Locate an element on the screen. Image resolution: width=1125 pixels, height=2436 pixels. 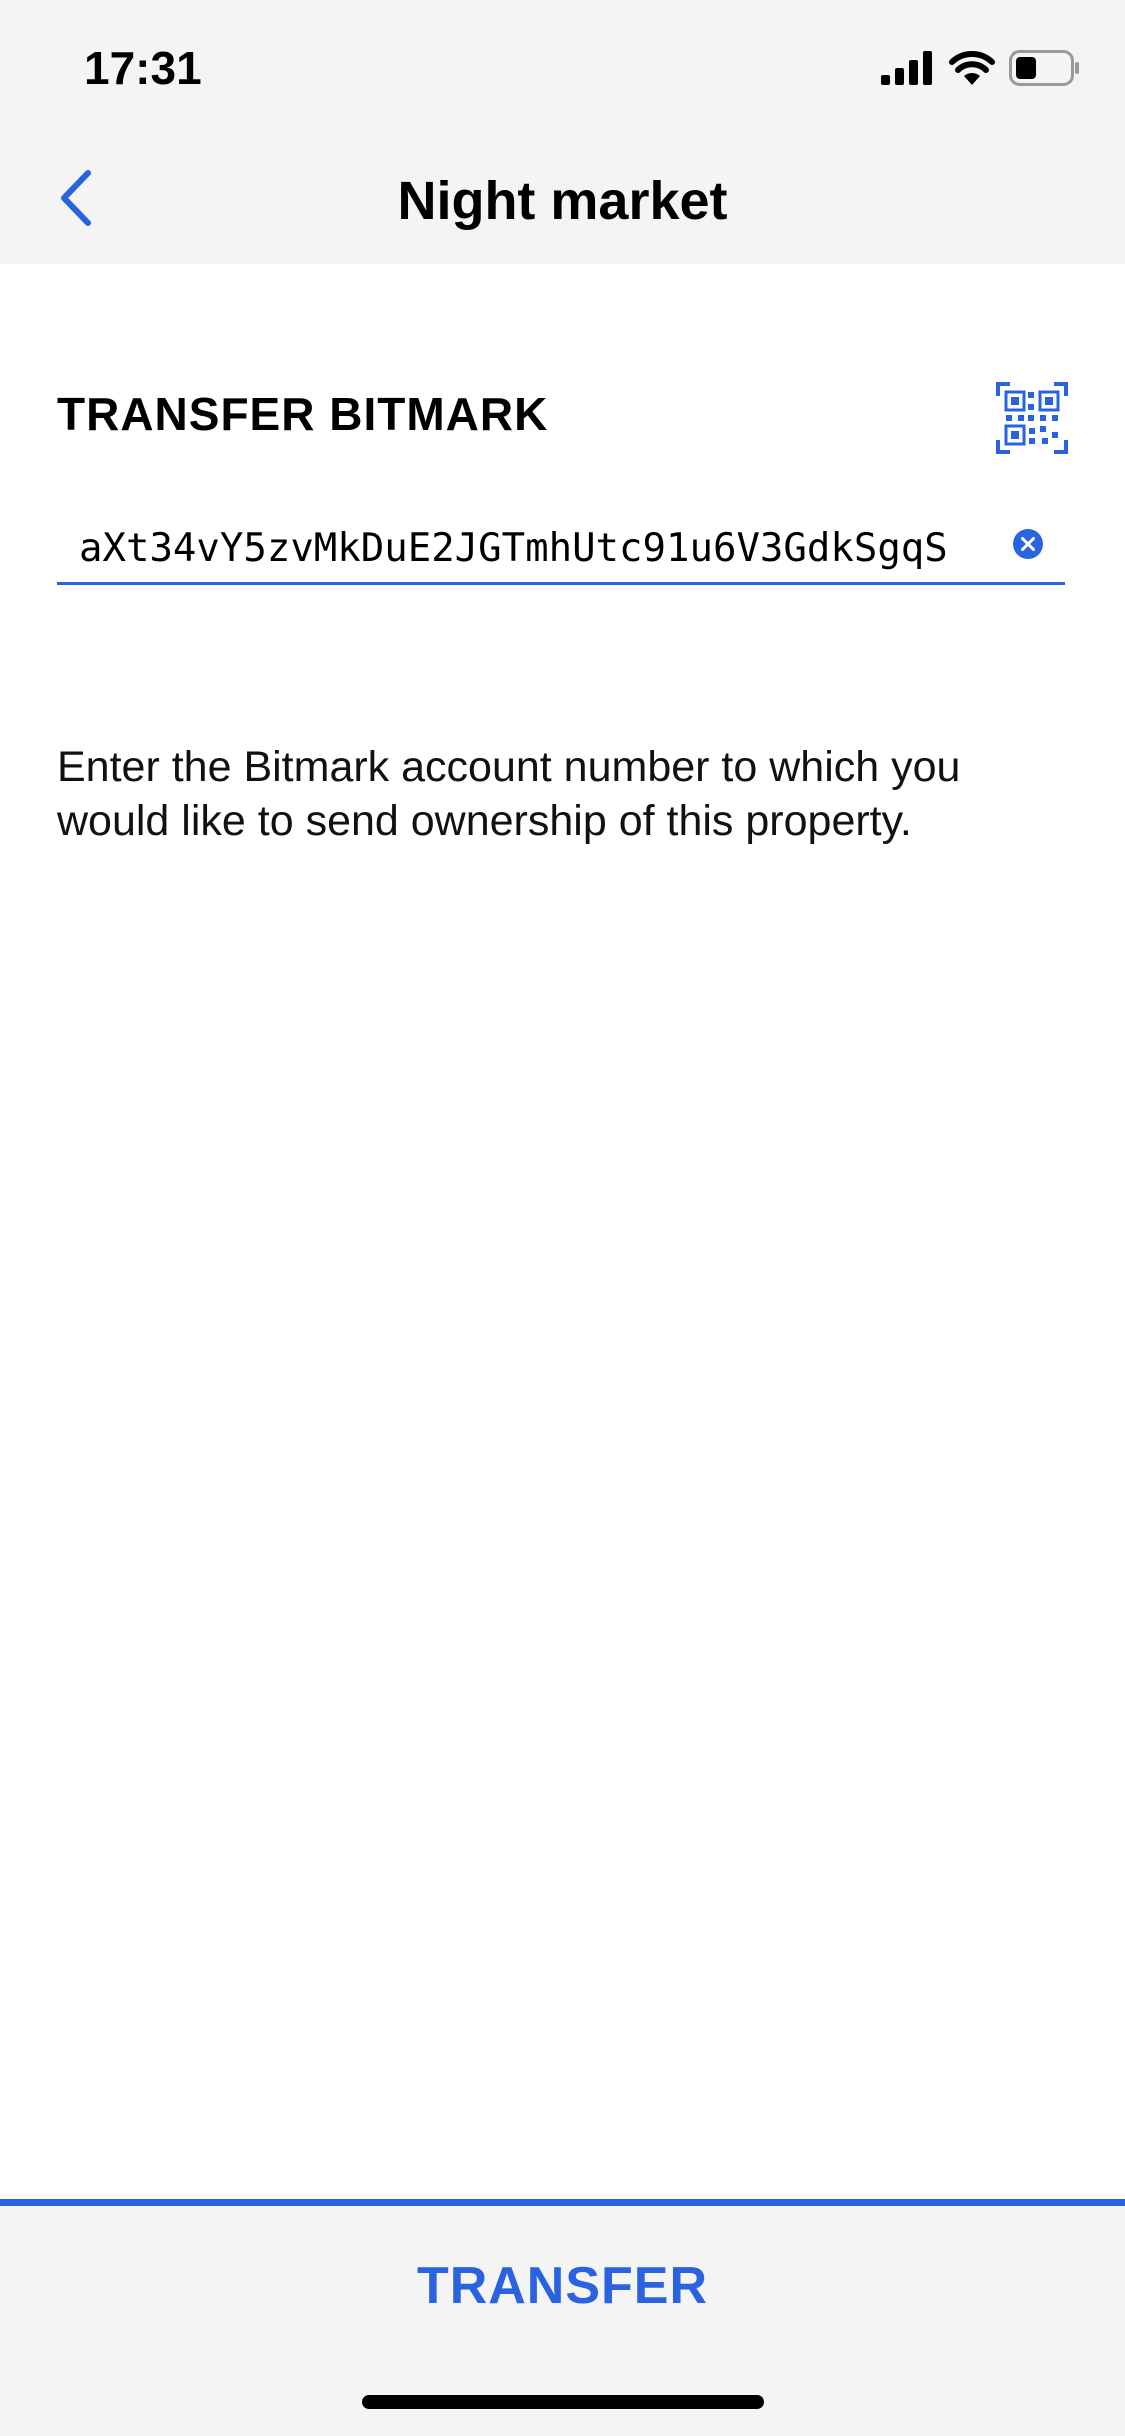
section-title: TRANSFER BITMARK is located at coordinates (303, 414).